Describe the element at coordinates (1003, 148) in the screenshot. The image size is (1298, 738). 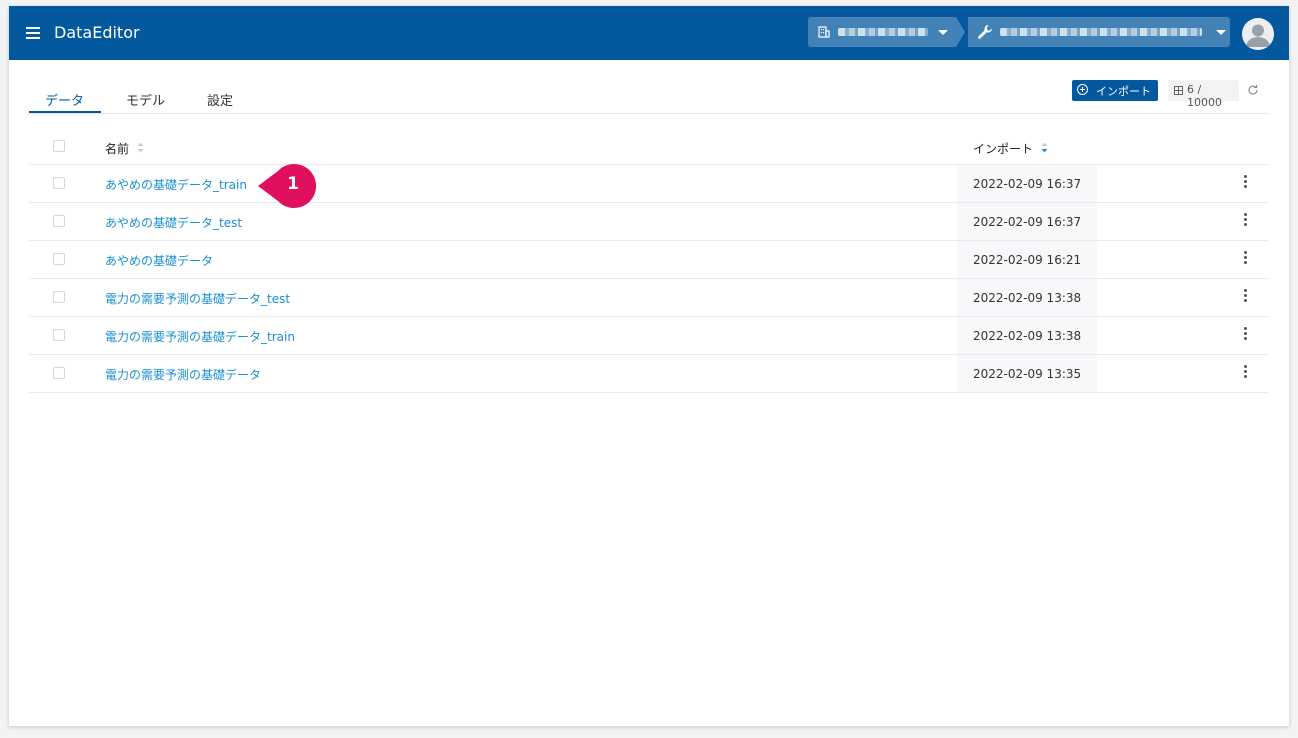
I see `column-header-import: インポート` at that location.